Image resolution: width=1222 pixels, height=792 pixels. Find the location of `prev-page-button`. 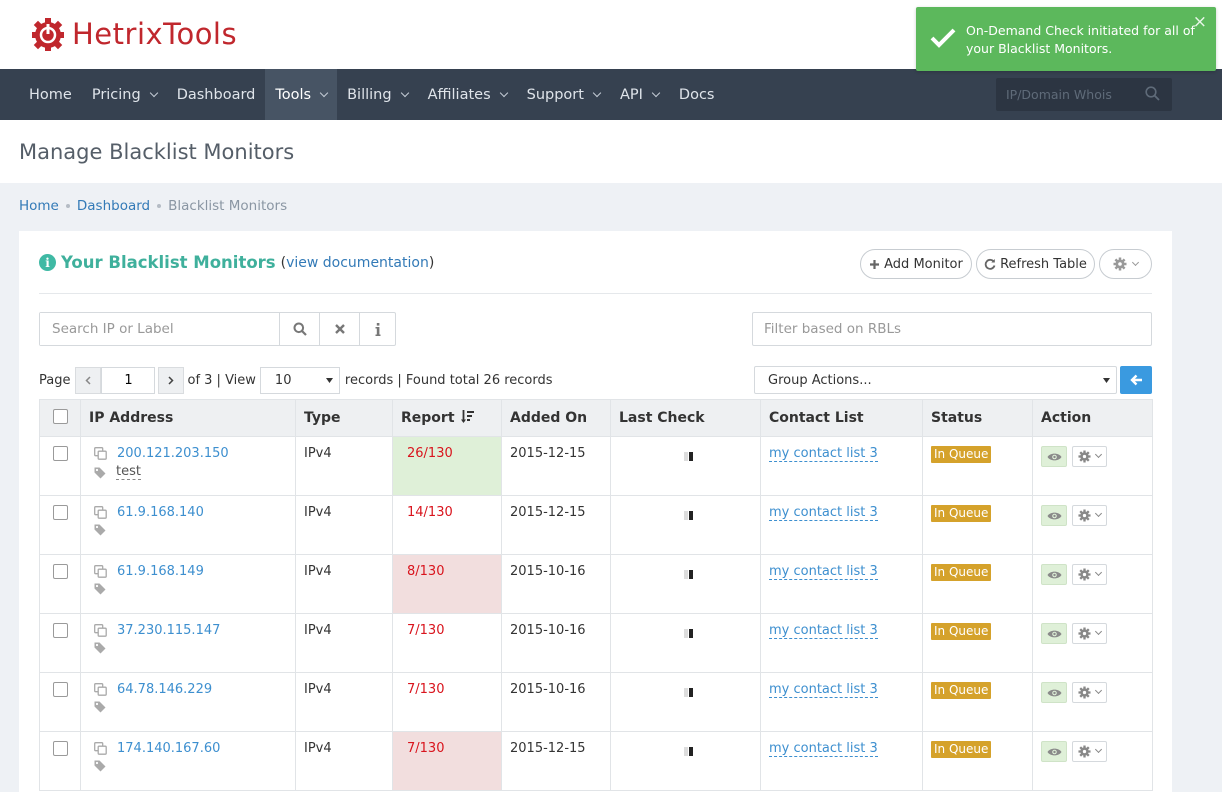

prev-page-button is located at coordinates (88, 380).